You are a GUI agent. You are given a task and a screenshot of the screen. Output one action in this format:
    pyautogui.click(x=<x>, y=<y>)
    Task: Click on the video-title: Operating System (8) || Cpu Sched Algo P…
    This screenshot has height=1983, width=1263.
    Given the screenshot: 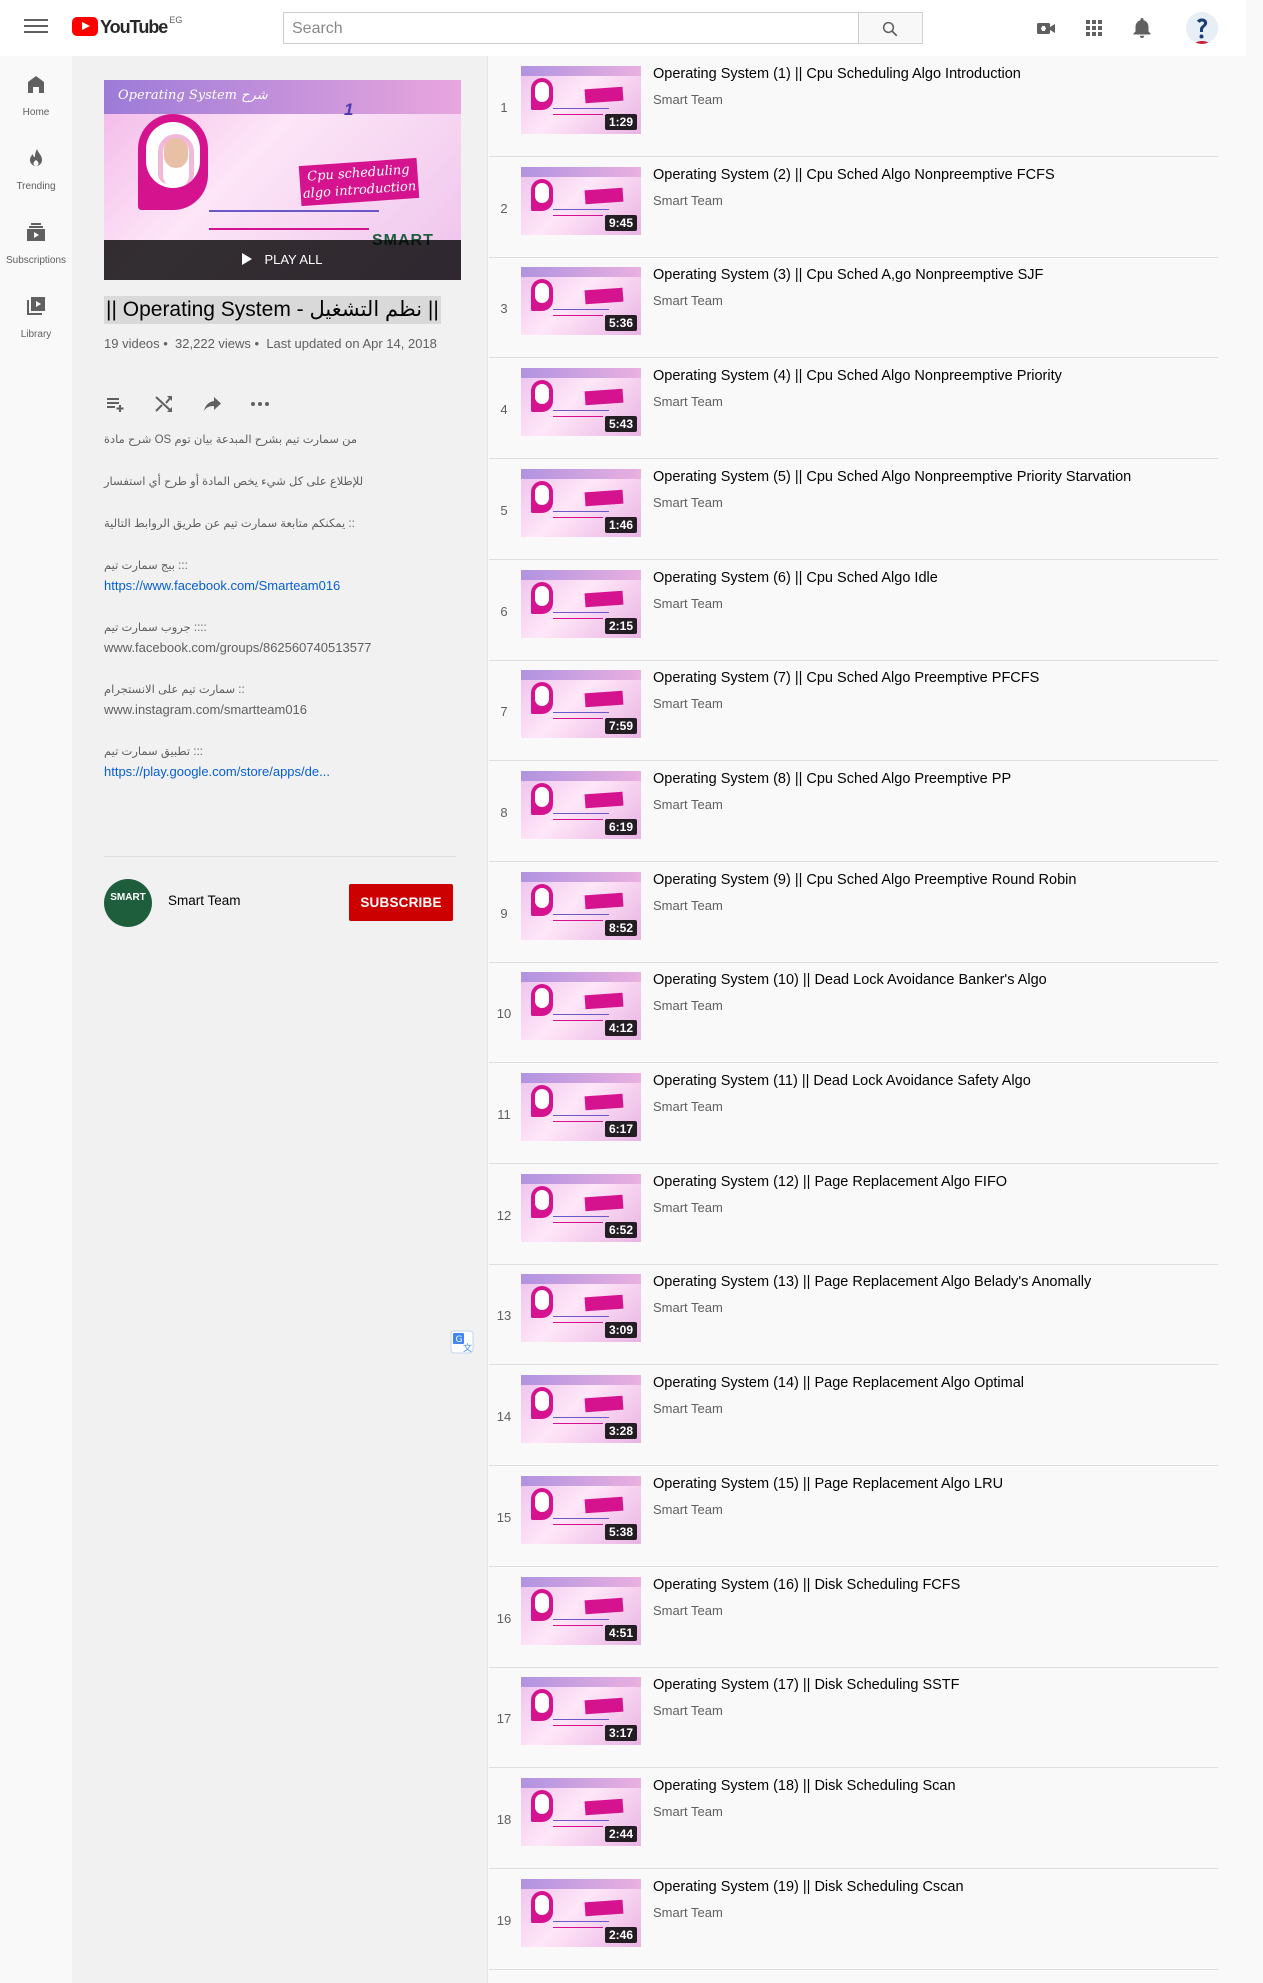 What is the action you would take?
    pyautogui.click(x=933, y=779)
    